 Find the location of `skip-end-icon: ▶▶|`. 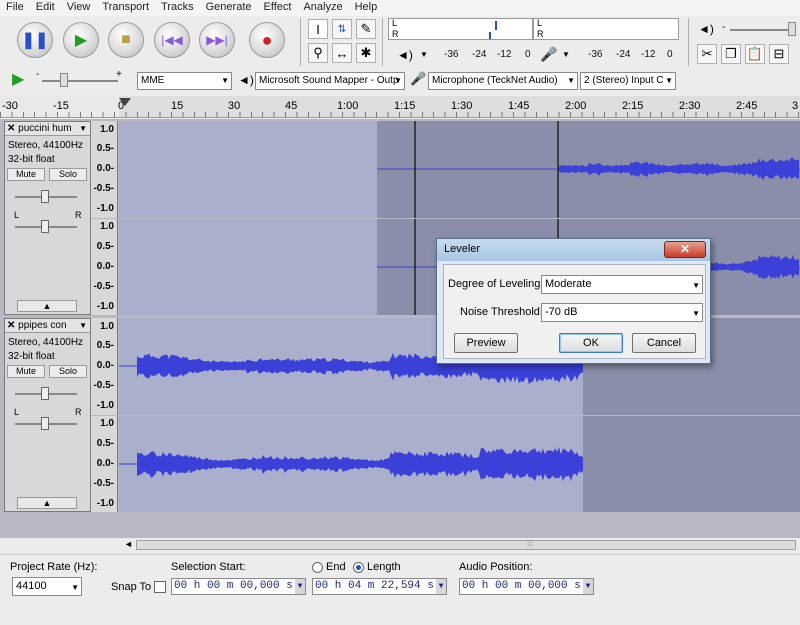

skip-end-icon: ▶▶| is located at coordinates (217, 40).